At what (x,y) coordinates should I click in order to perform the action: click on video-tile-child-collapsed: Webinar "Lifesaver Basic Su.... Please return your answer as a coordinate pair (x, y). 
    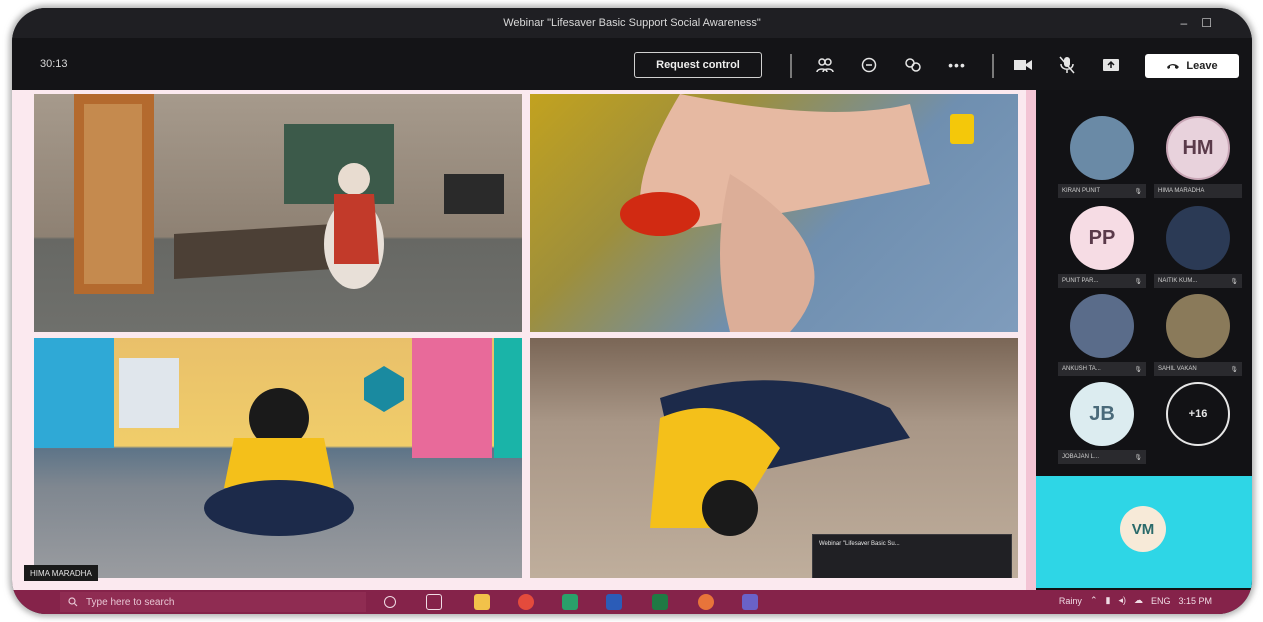
    Looking at the image, I should click on (774, 458).